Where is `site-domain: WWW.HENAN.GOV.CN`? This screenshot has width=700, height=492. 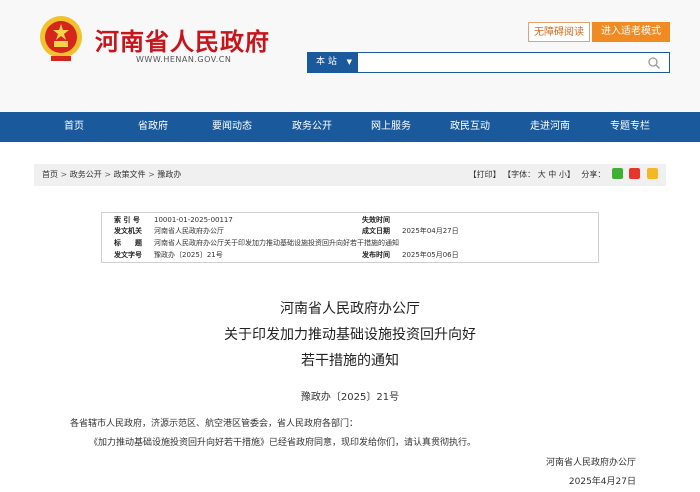
site-domain: WWW.HENAN.GOV.CN is located at coordinates (184, 59).